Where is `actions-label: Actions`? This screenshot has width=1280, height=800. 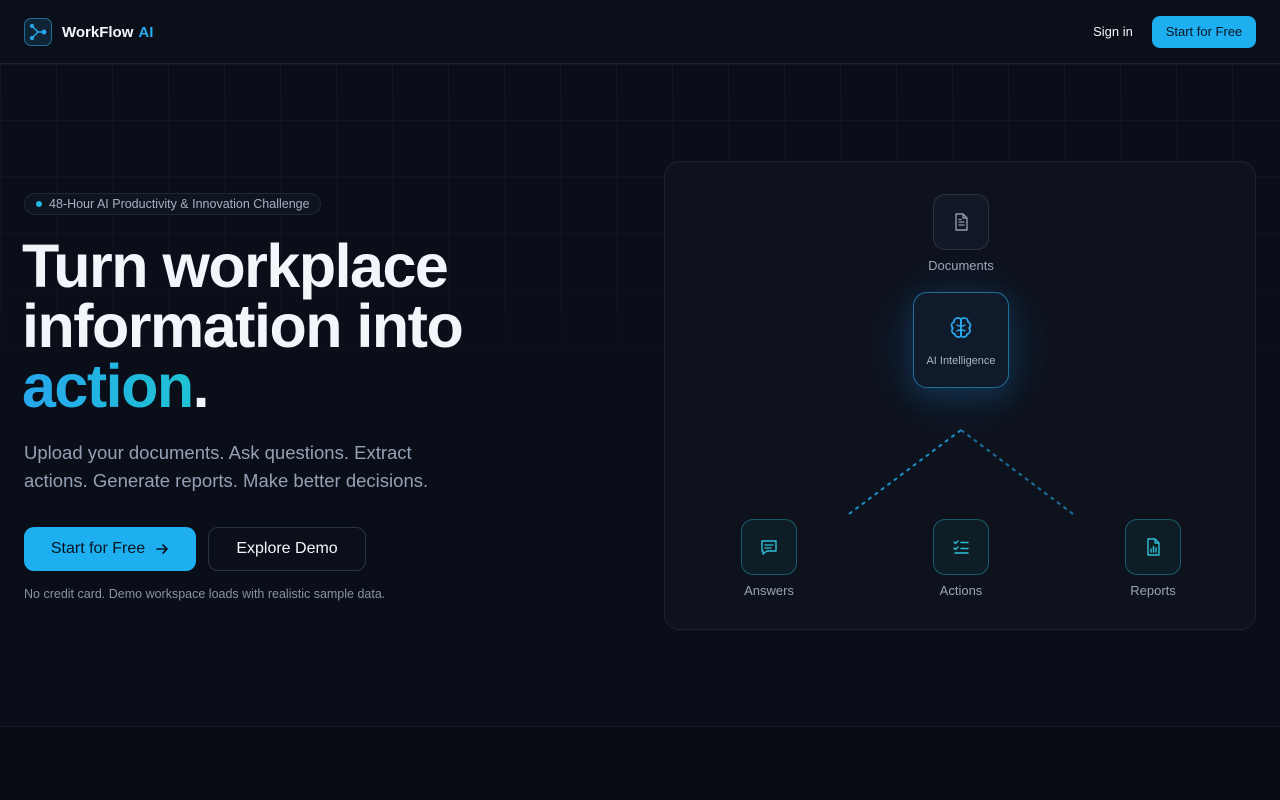 actions-label: Actions is located at coordinates (961, 590).